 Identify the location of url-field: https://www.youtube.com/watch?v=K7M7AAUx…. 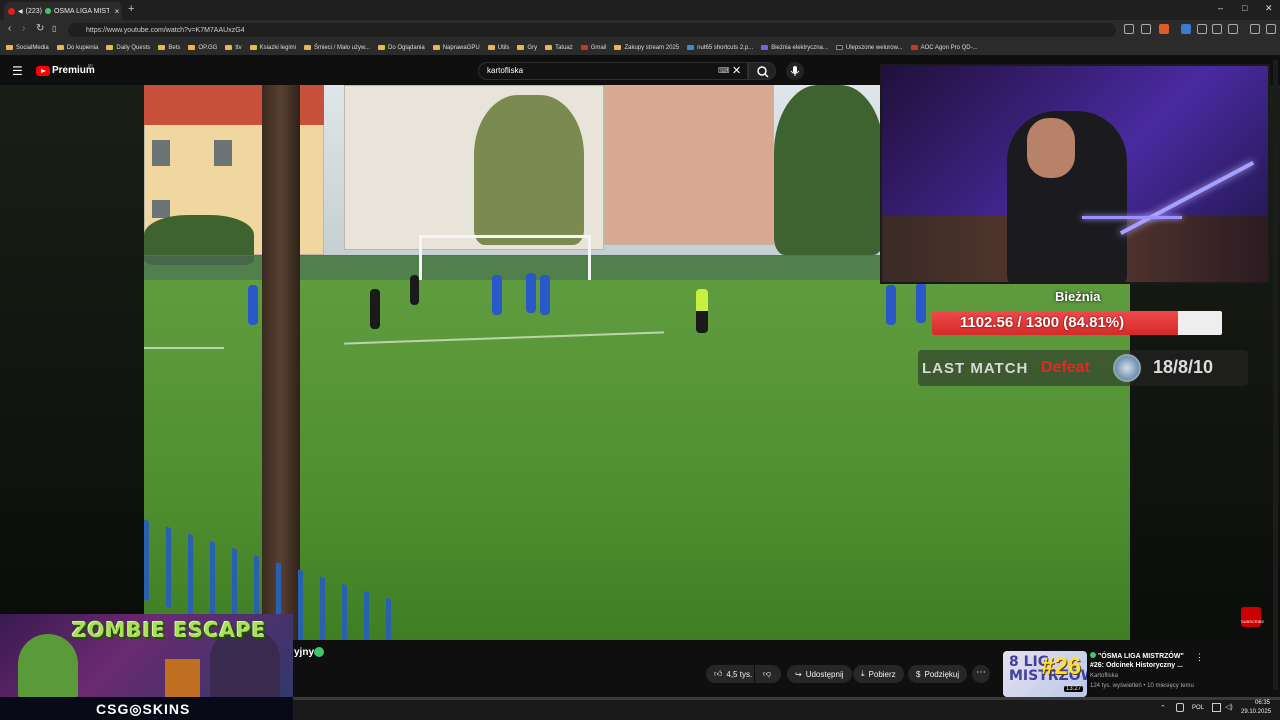
(592, 30).